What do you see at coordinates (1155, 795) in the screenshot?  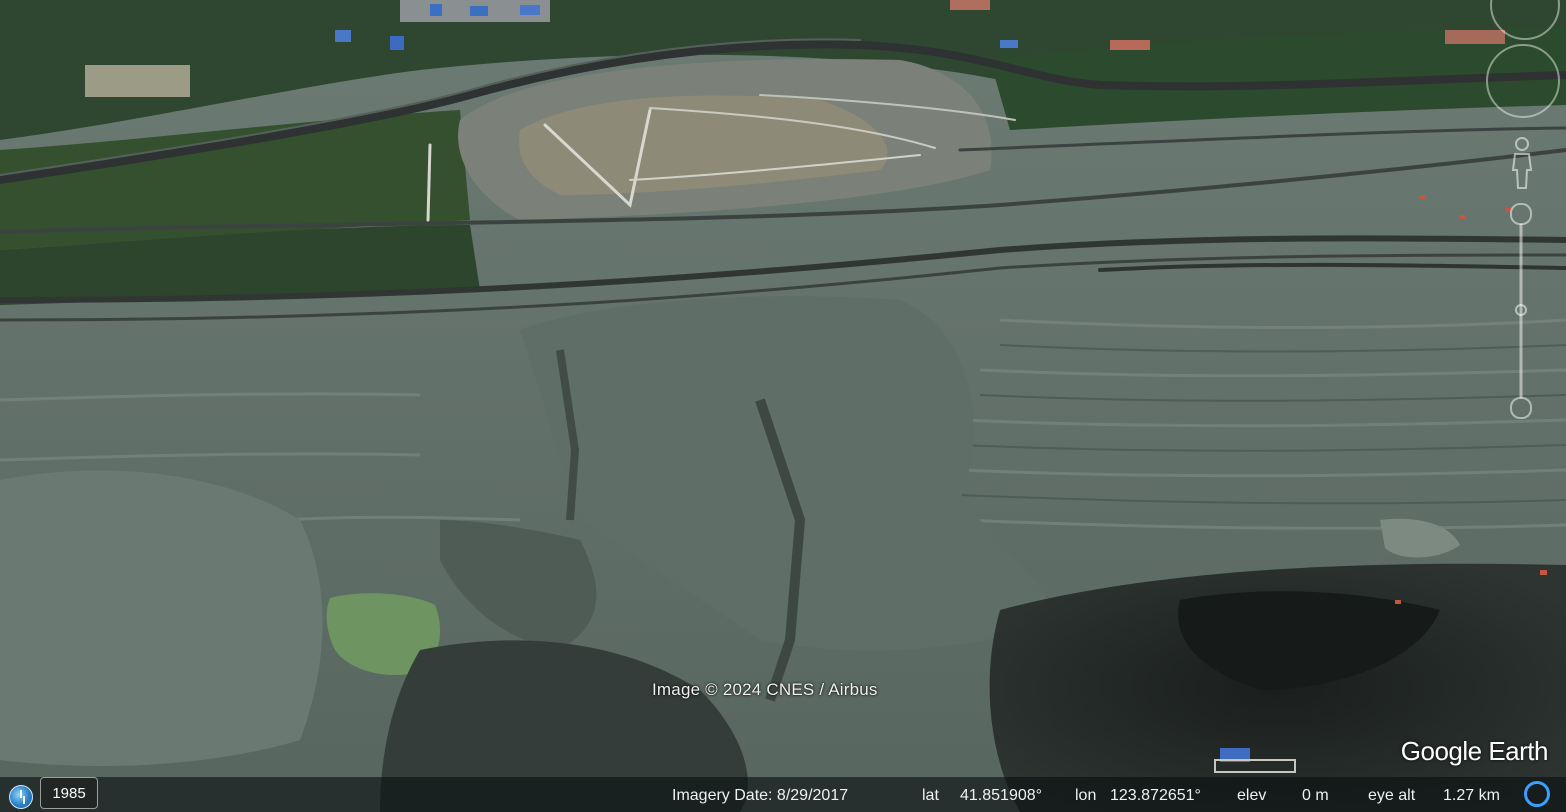 I see `lon-value: 123.872651°` at bounding box center [1155, 795].